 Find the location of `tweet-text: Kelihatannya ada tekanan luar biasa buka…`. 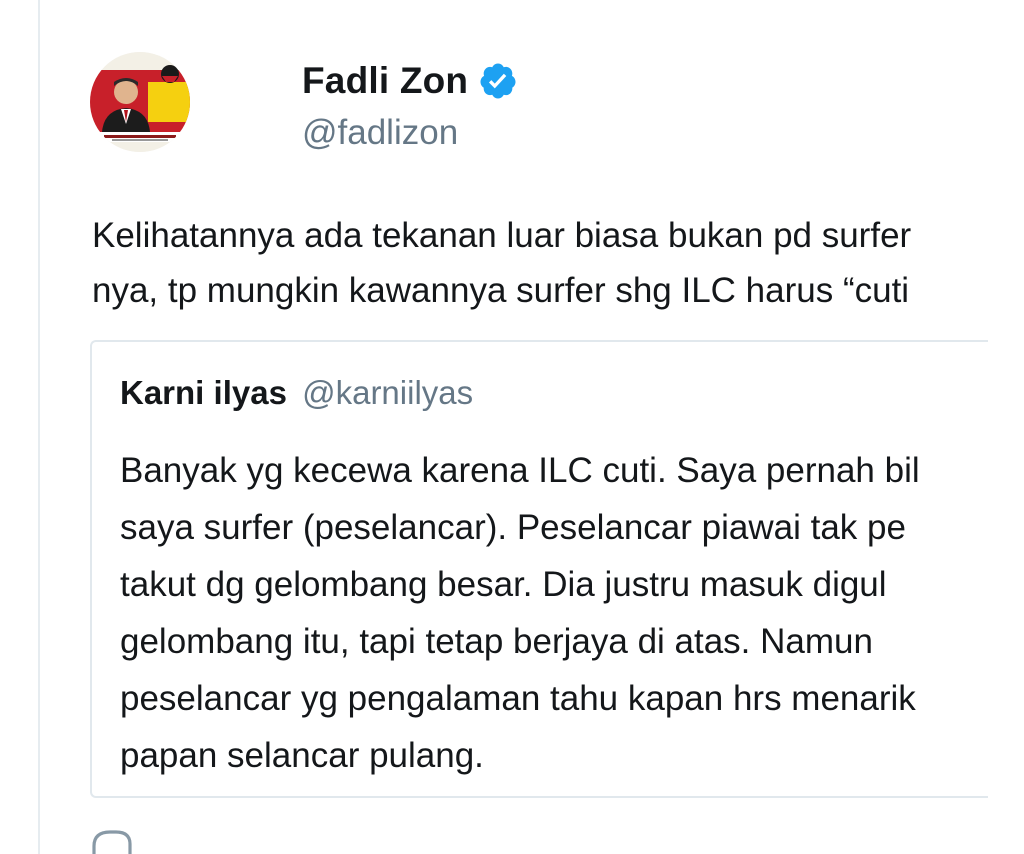

tweet-text: Kelihatannya ada tekanan luar biasa buka… is located at coordinates (540, 263).